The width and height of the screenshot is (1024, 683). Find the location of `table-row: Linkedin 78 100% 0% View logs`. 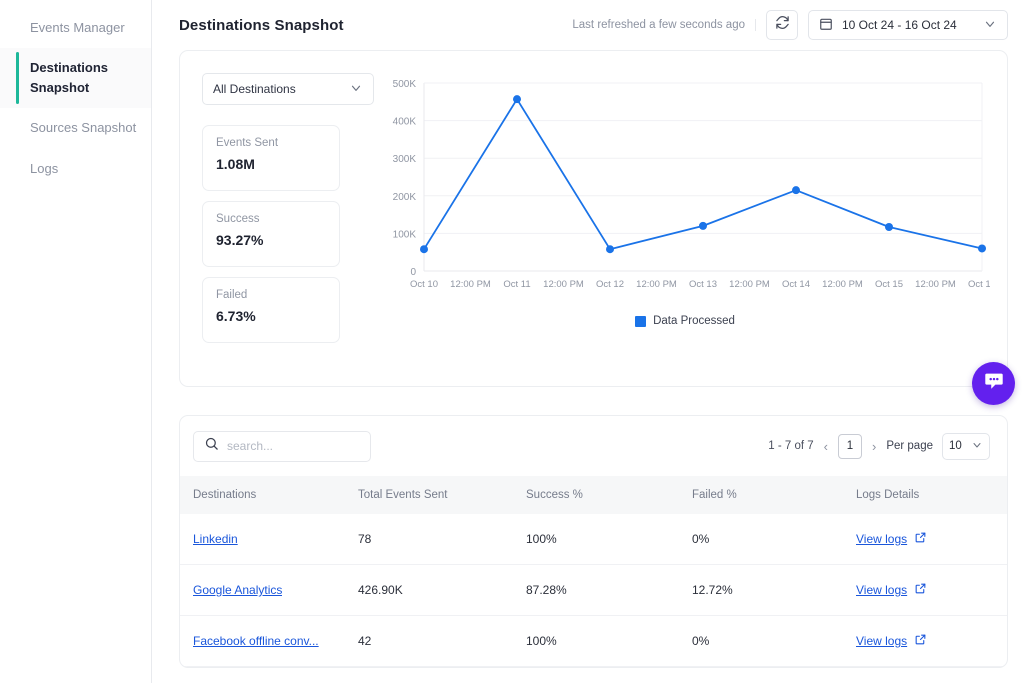

table-row: Linkedin 78 100% 0% View logs is located at coordinates (593, 539).